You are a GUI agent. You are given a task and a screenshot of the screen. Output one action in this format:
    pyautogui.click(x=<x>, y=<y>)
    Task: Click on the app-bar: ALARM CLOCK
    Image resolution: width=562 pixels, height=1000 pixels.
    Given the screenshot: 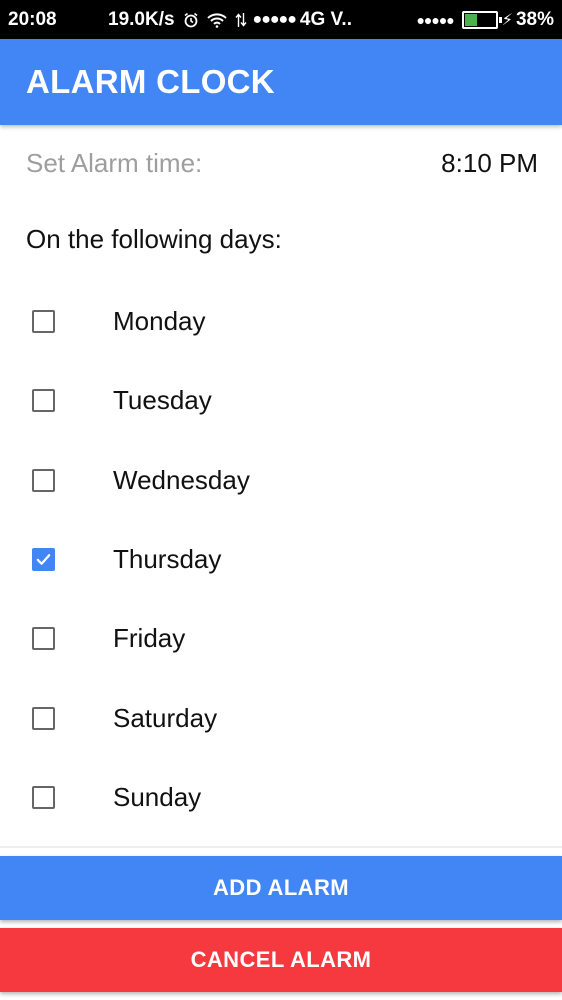 What is the action you would take?
    pyautogui.click(x=281, y=82)
    